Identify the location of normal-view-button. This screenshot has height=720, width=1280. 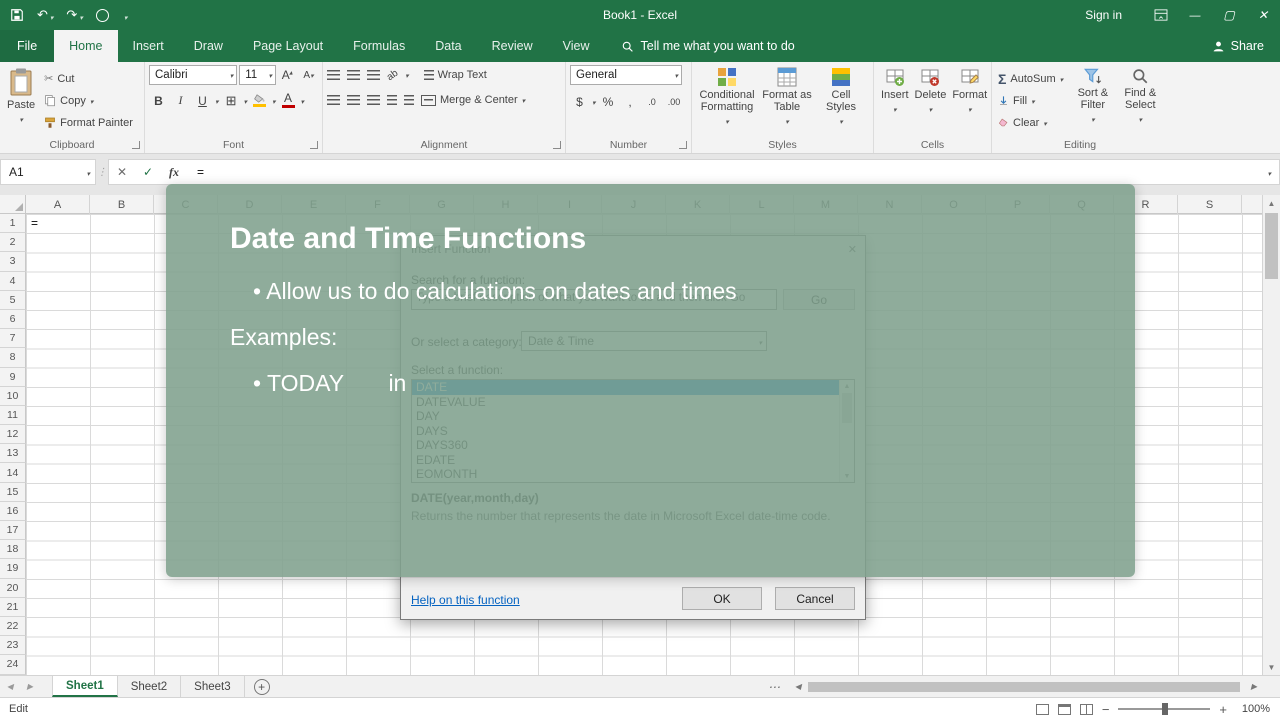
(1042, 709).